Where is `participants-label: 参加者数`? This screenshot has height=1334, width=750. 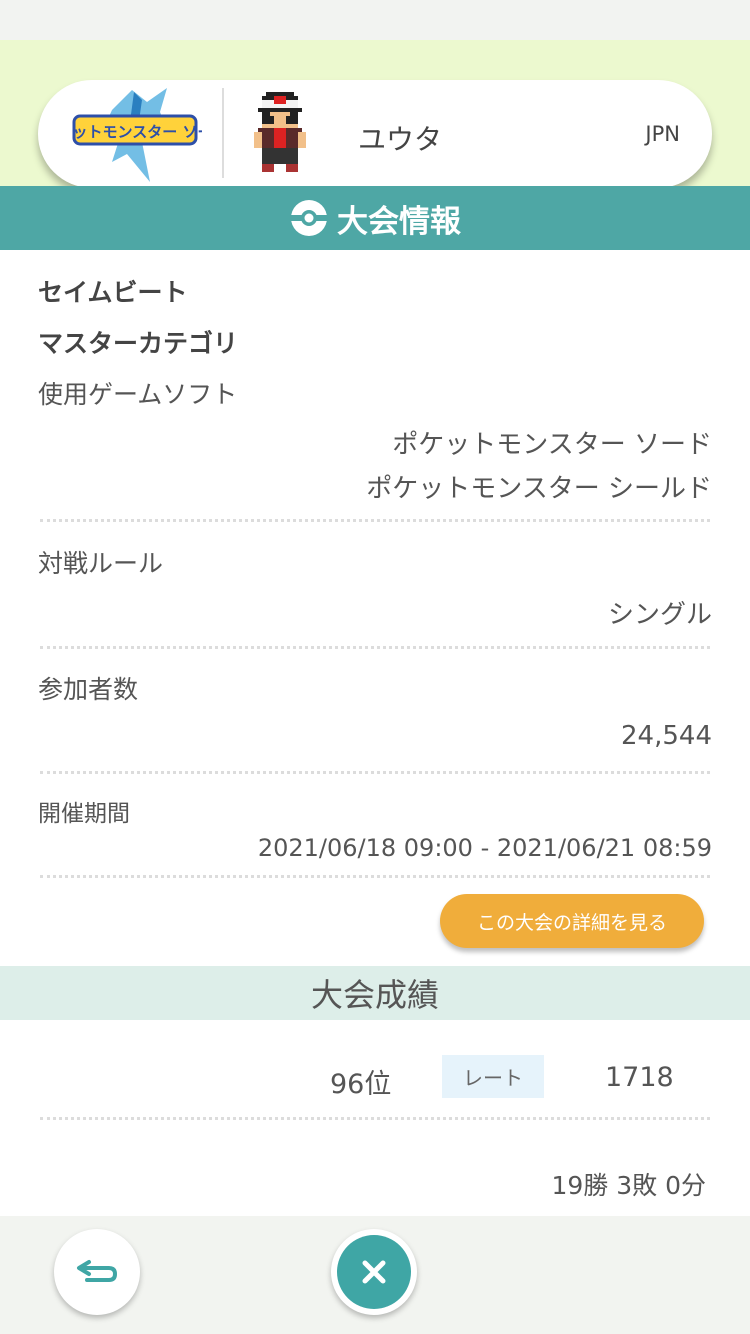
participants-label: 参加者数 is located at coordinates (88, 689).